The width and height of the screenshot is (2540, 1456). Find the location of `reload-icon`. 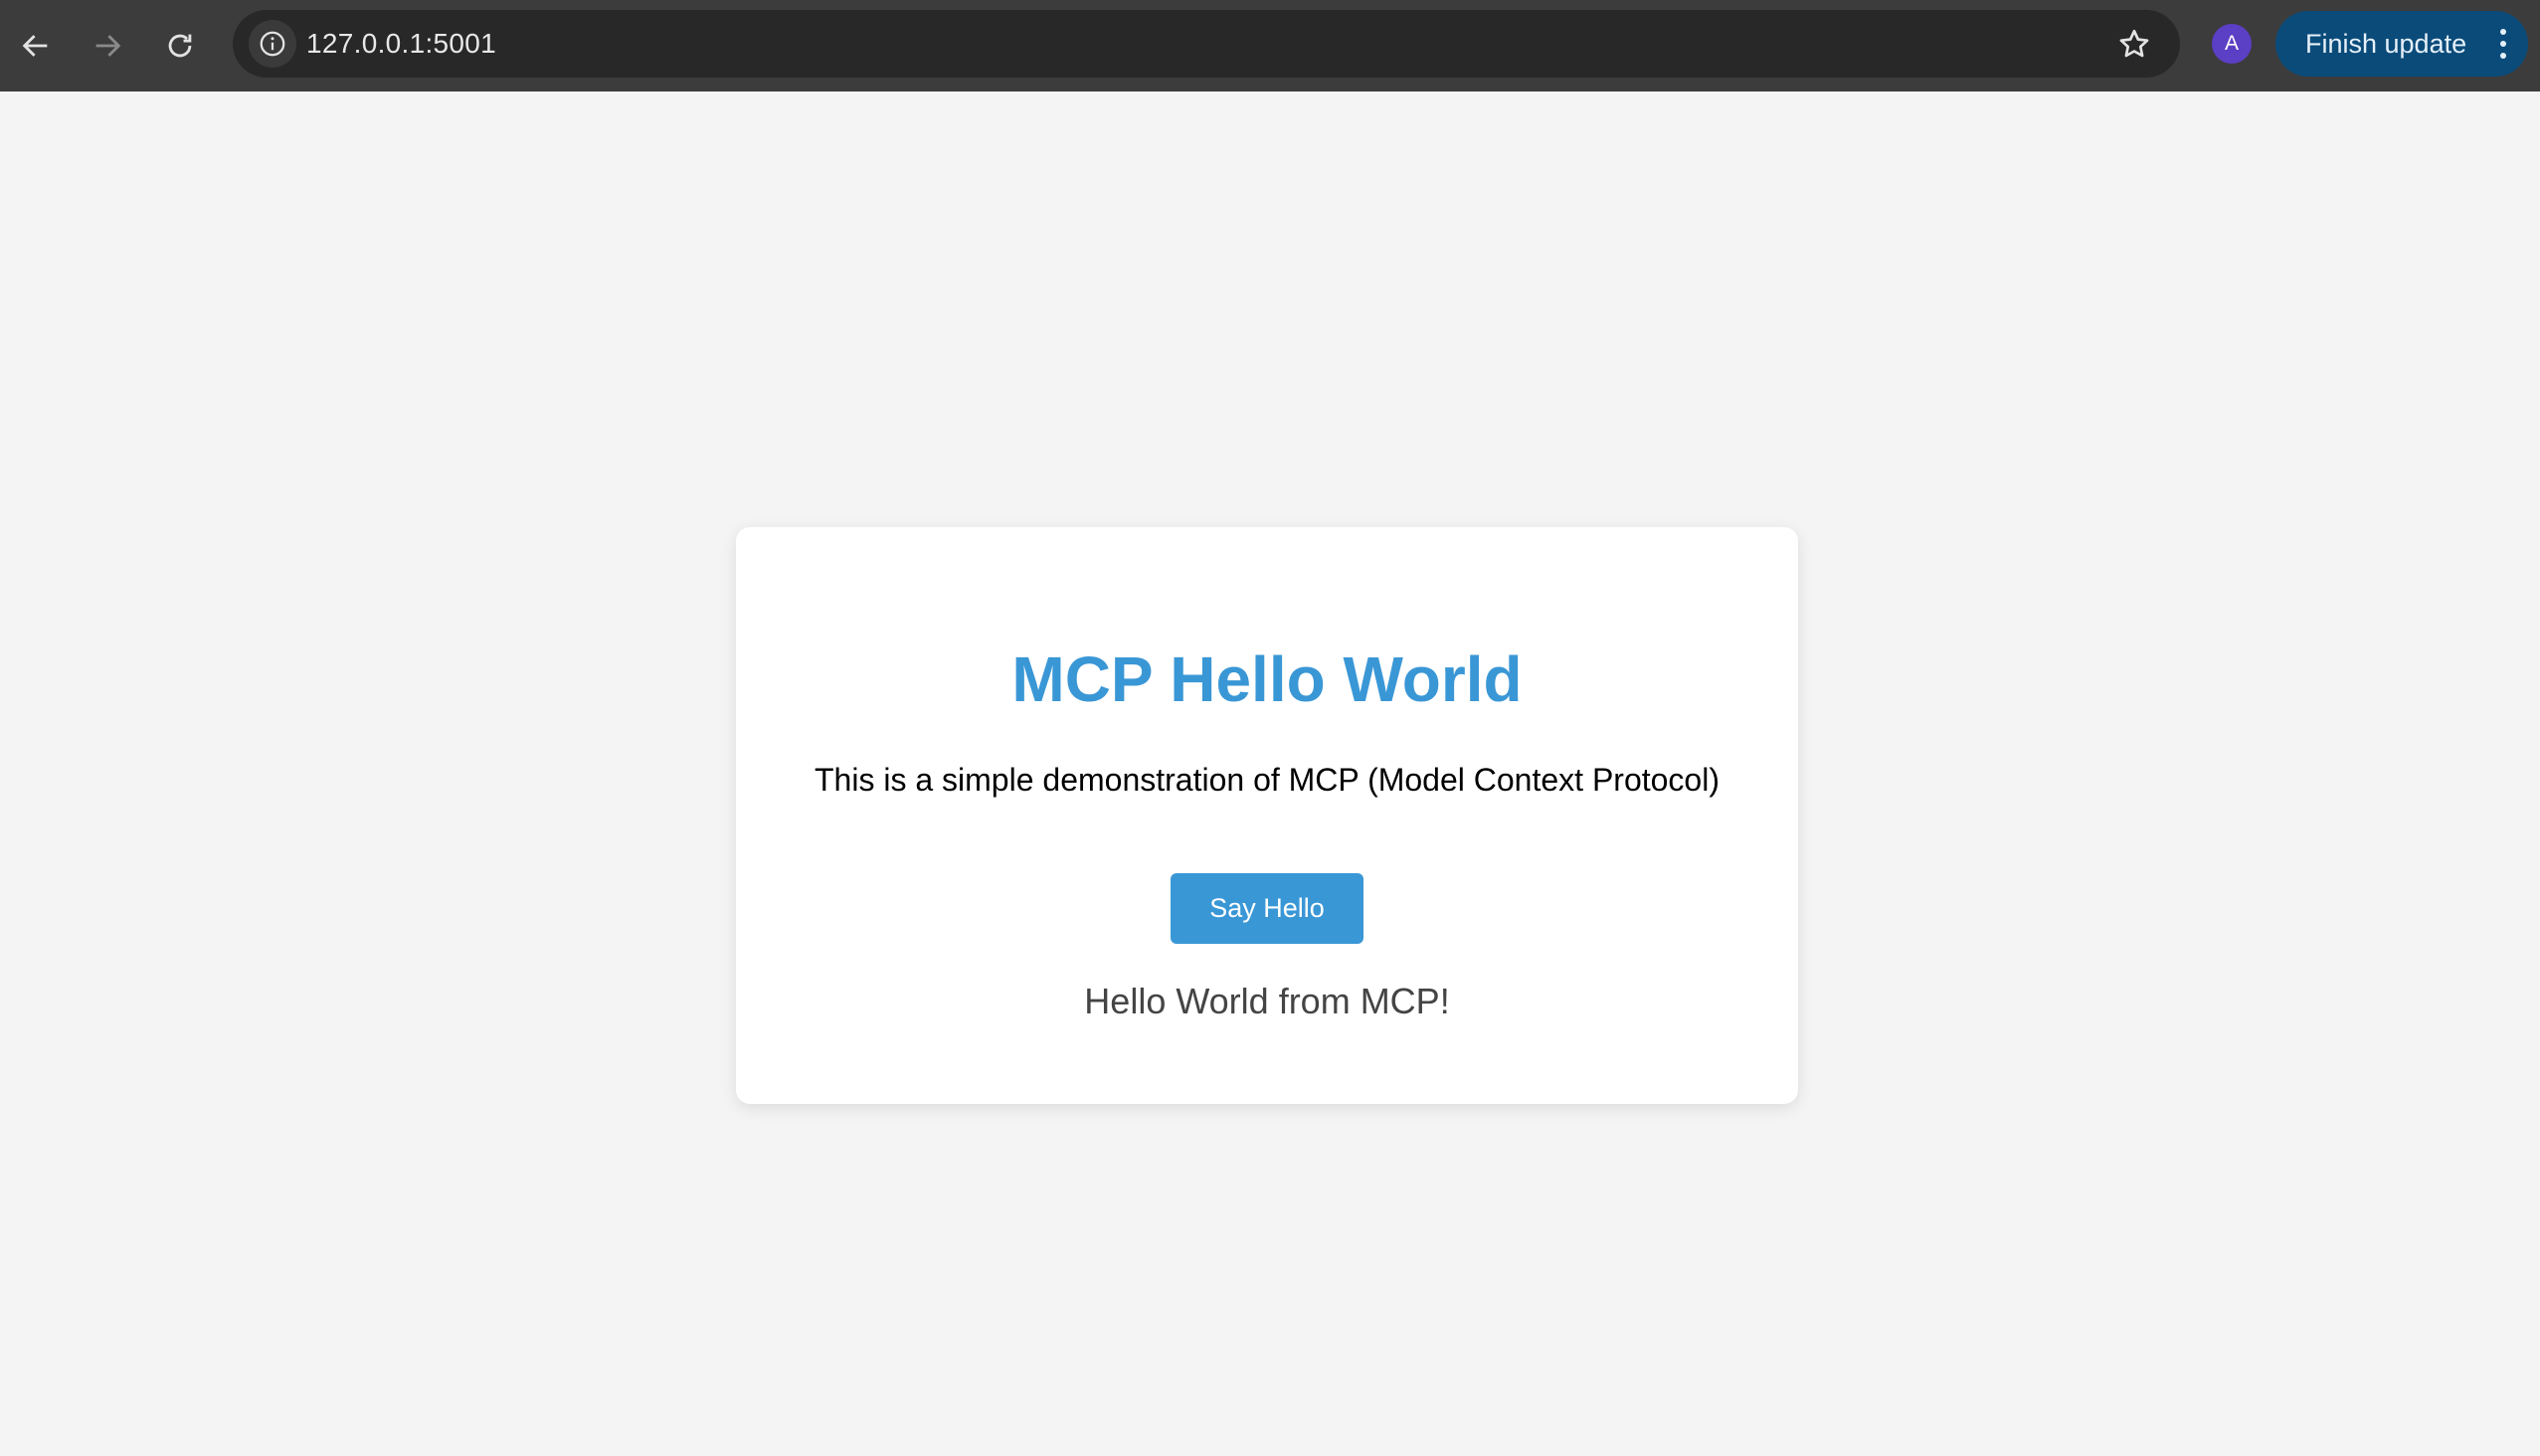

reload-icon is located at coordinates (180, 46).